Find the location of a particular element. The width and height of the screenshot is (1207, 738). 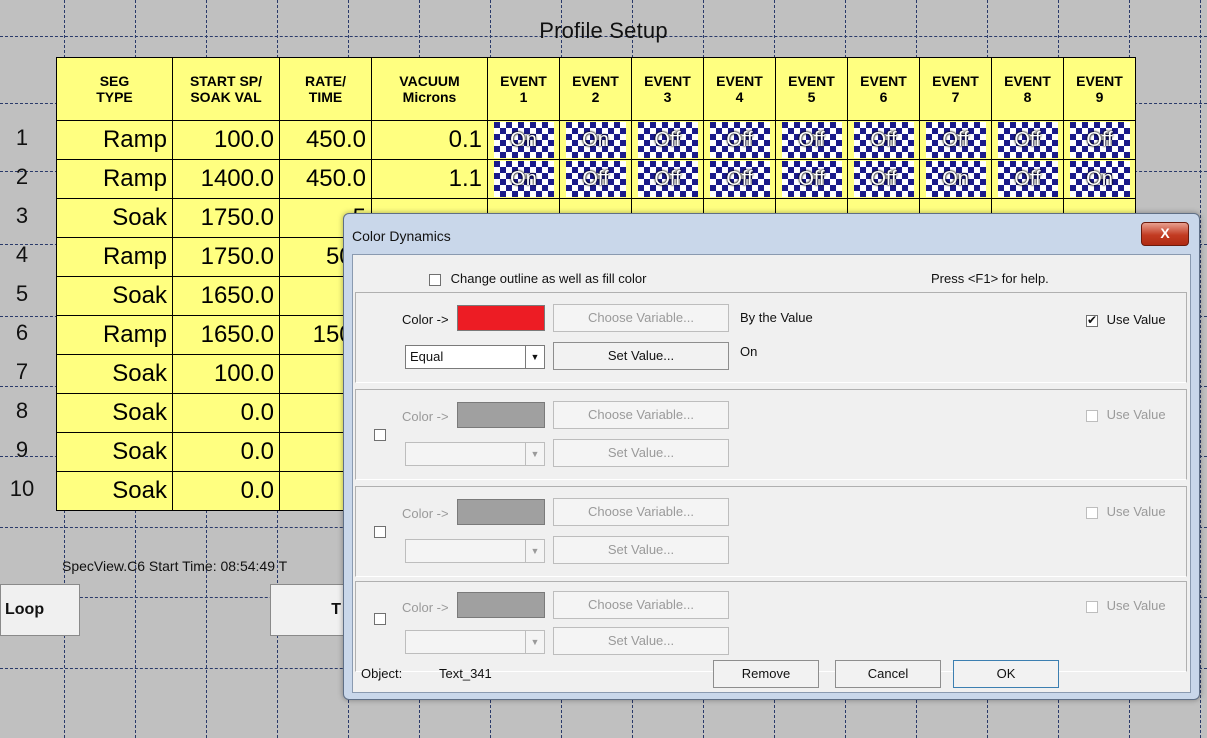

cancel-button: Cancel is located at coordinates (888, 674).